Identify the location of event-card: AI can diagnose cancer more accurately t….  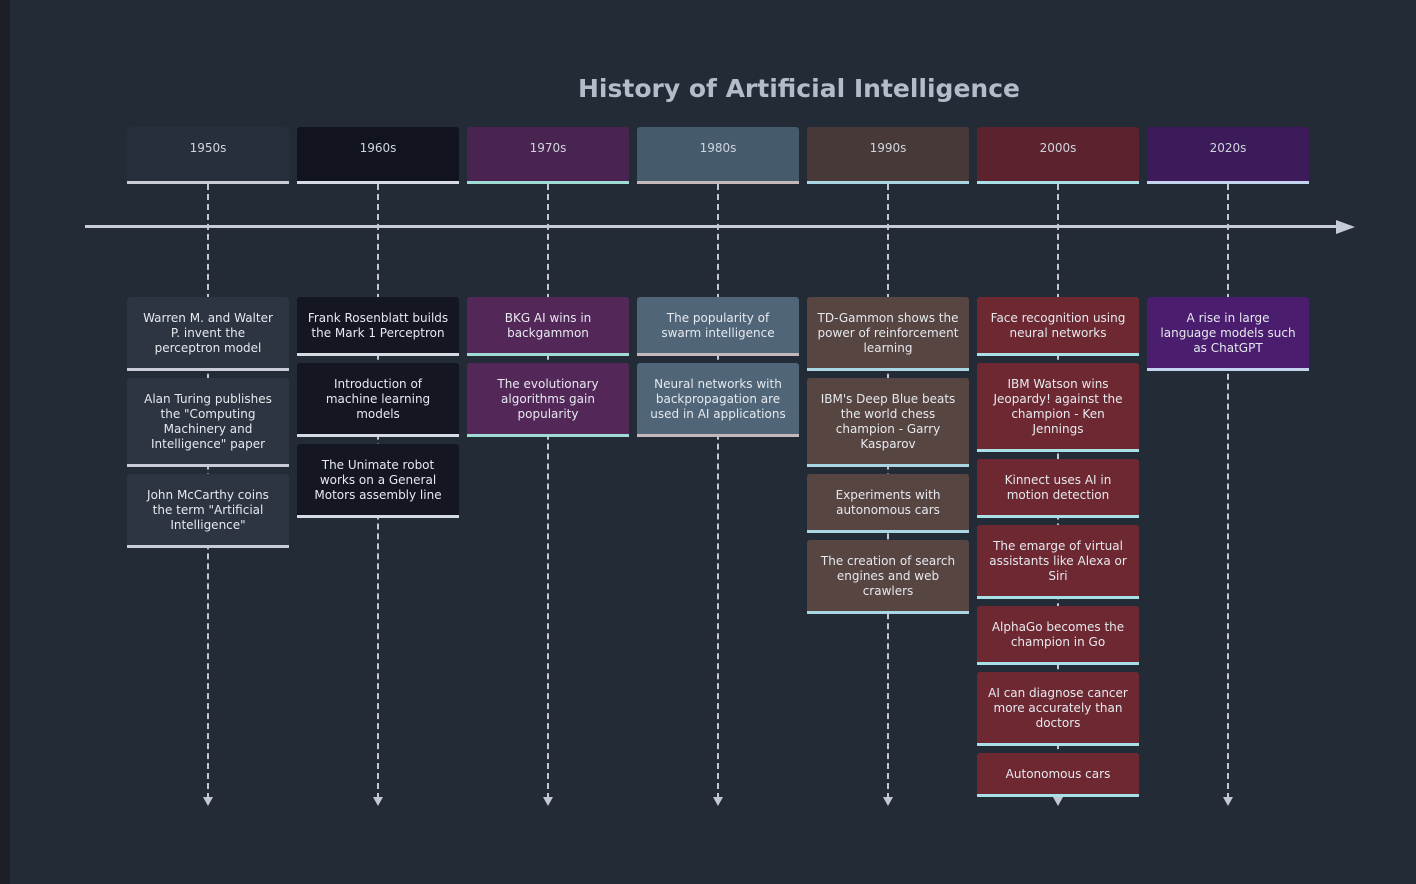
(1058, 709).